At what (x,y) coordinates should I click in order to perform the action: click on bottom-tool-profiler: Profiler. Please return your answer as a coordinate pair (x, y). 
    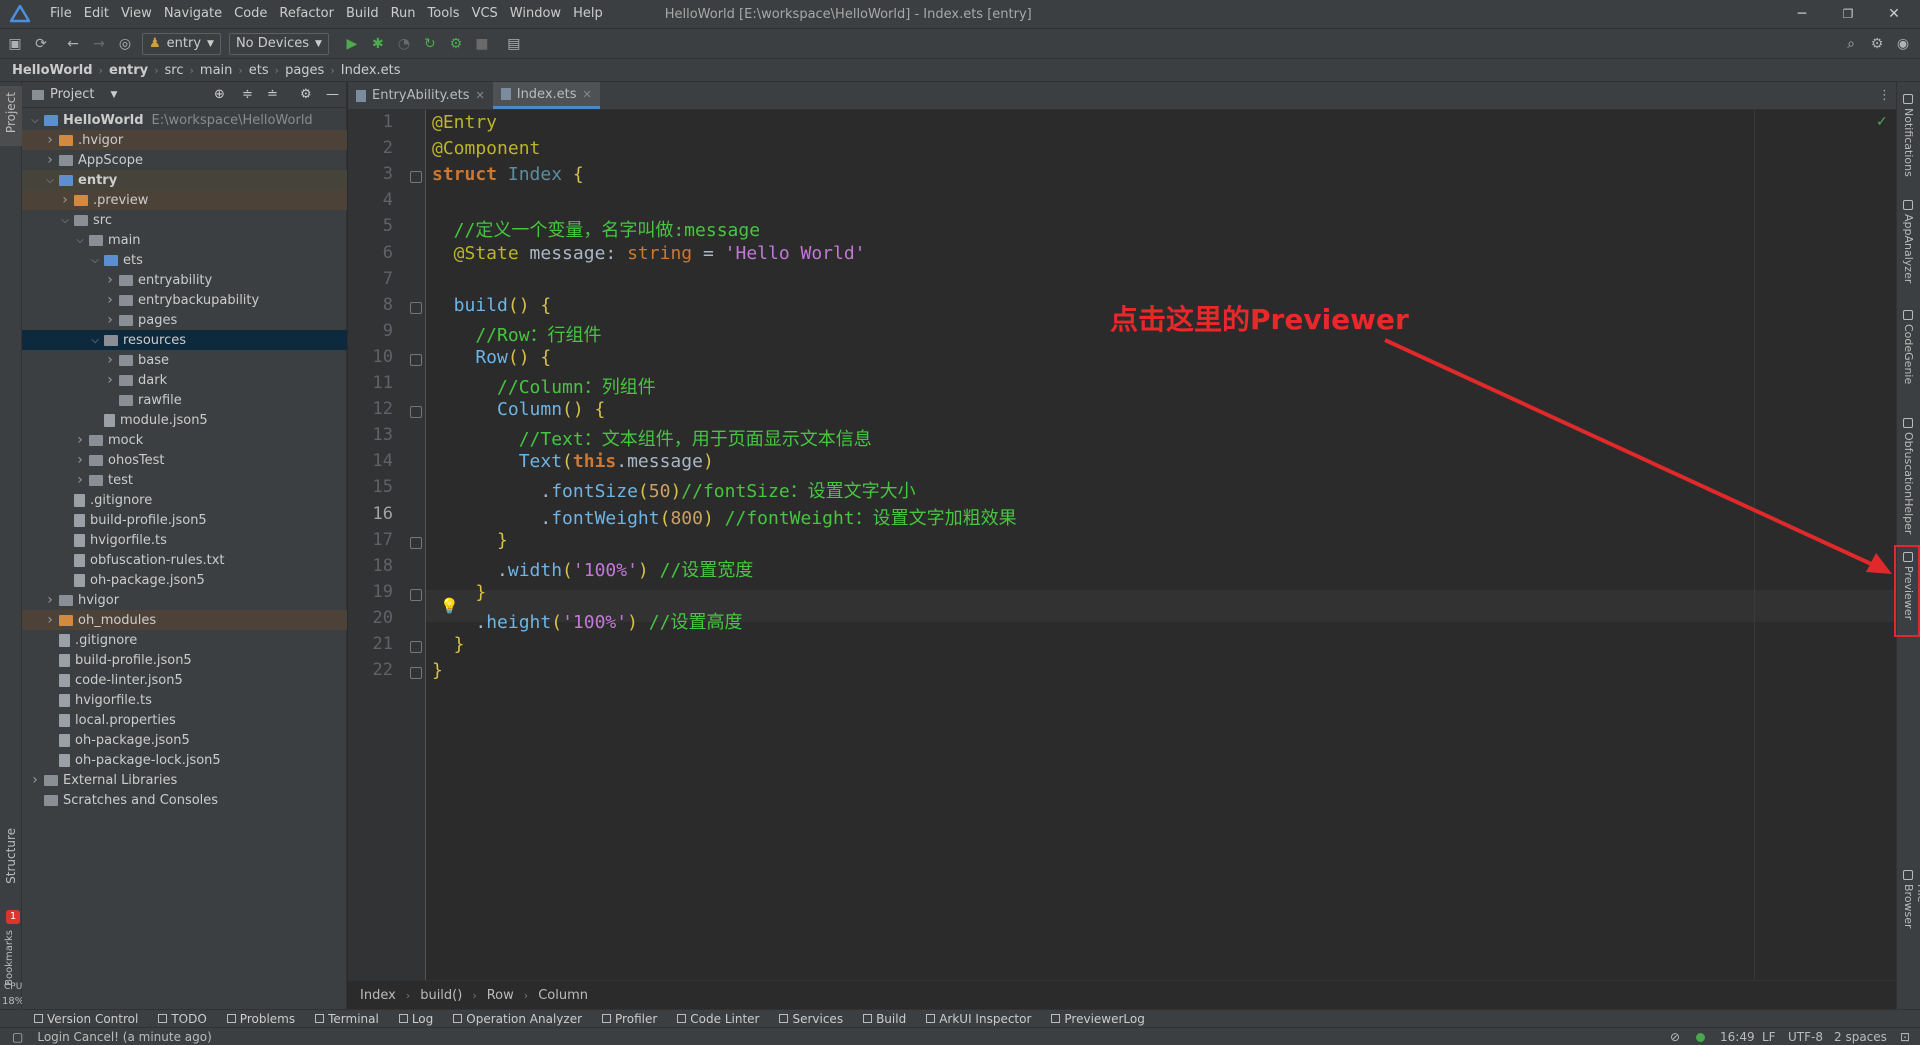
    Looking at the image, I should click on (629, 1019).